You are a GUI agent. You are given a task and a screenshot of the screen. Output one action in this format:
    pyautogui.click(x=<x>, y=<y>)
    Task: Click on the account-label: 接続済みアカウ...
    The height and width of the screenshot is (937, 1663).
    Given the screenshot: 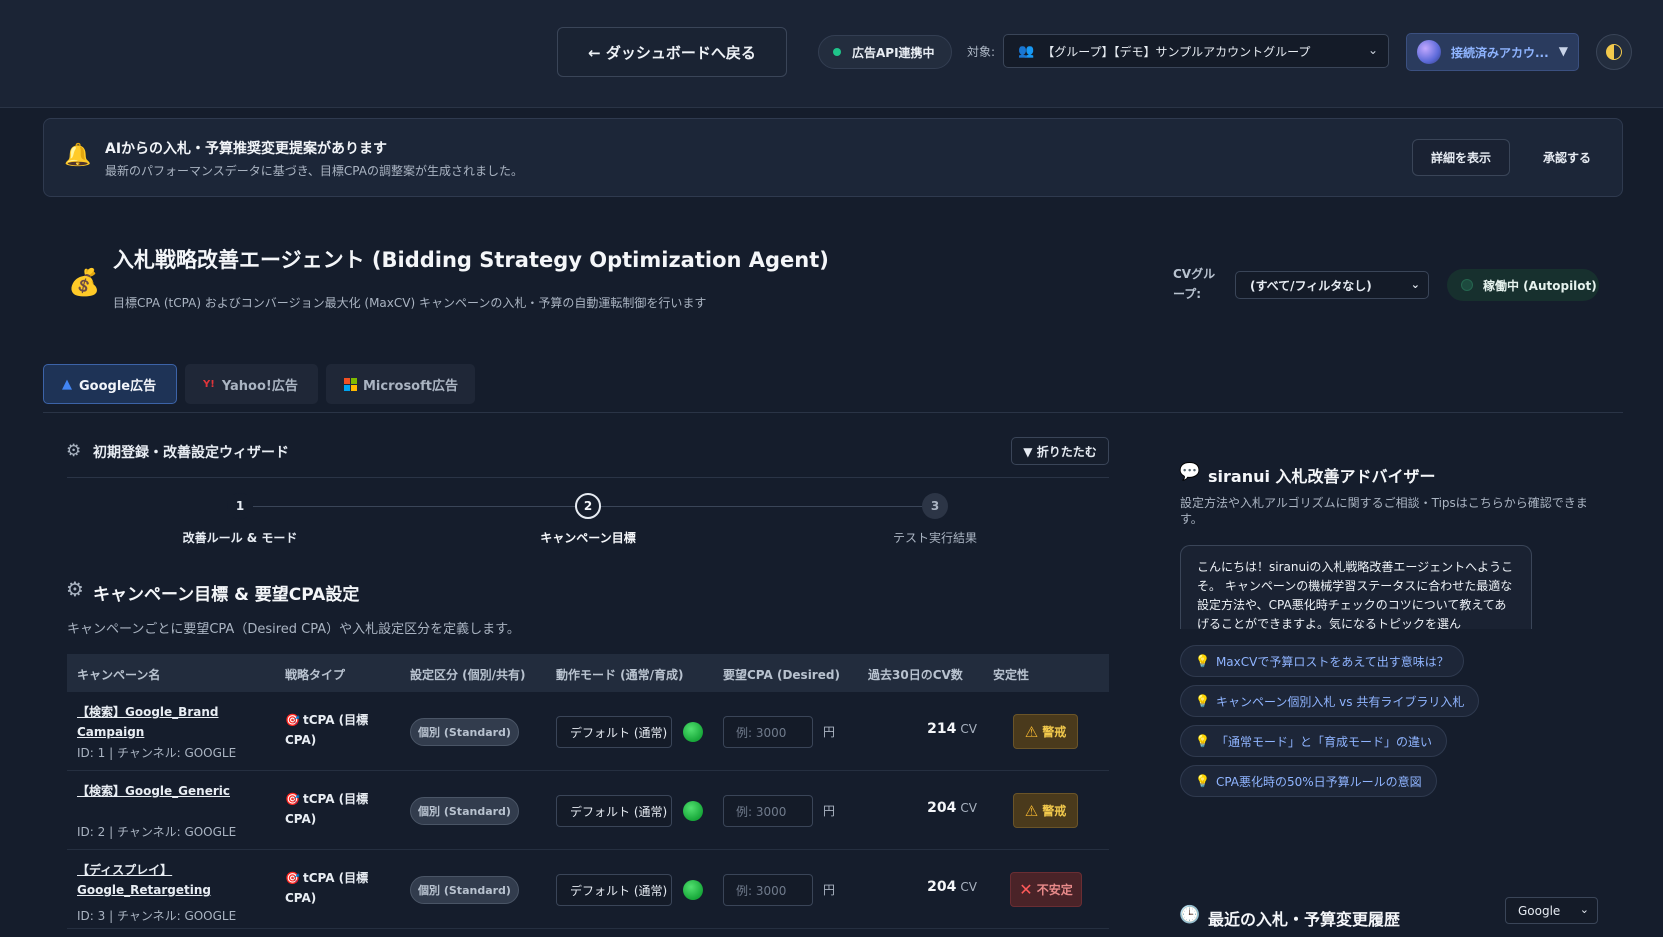 What is the action you would take?
    pyautogui.click(x=1500, y=52)
    